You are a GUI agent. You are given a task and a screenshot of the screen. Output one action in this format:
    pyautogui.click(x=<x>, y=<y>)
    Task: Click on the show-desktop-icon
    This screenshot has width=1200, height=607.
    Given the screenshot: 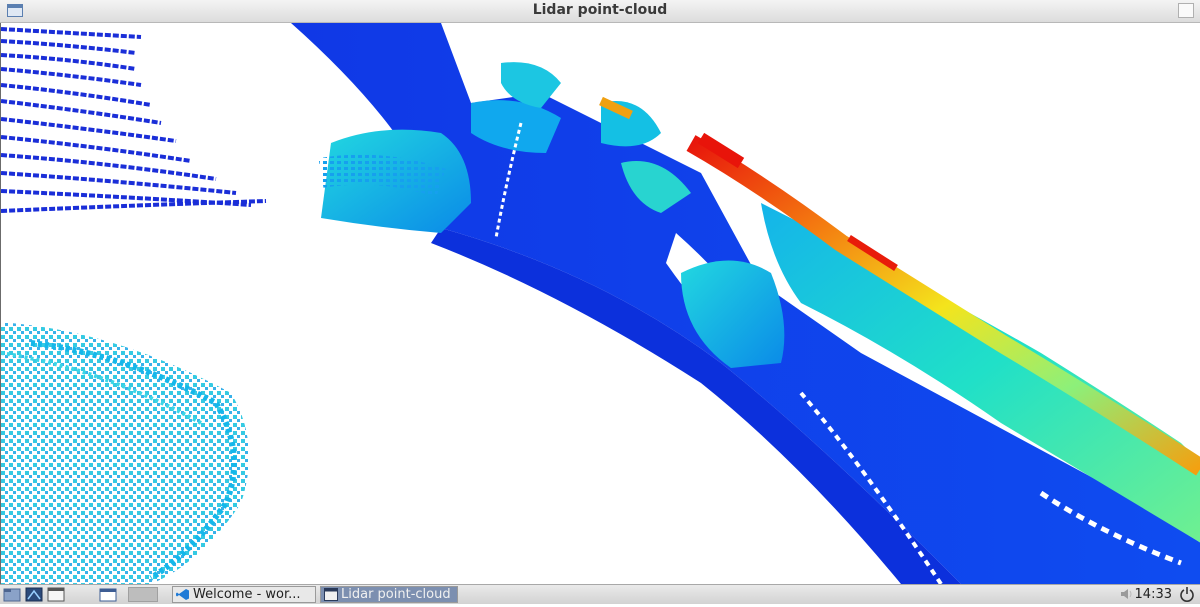 What is the action you would take?
    pyautogui.click(x=108, y=594)
    